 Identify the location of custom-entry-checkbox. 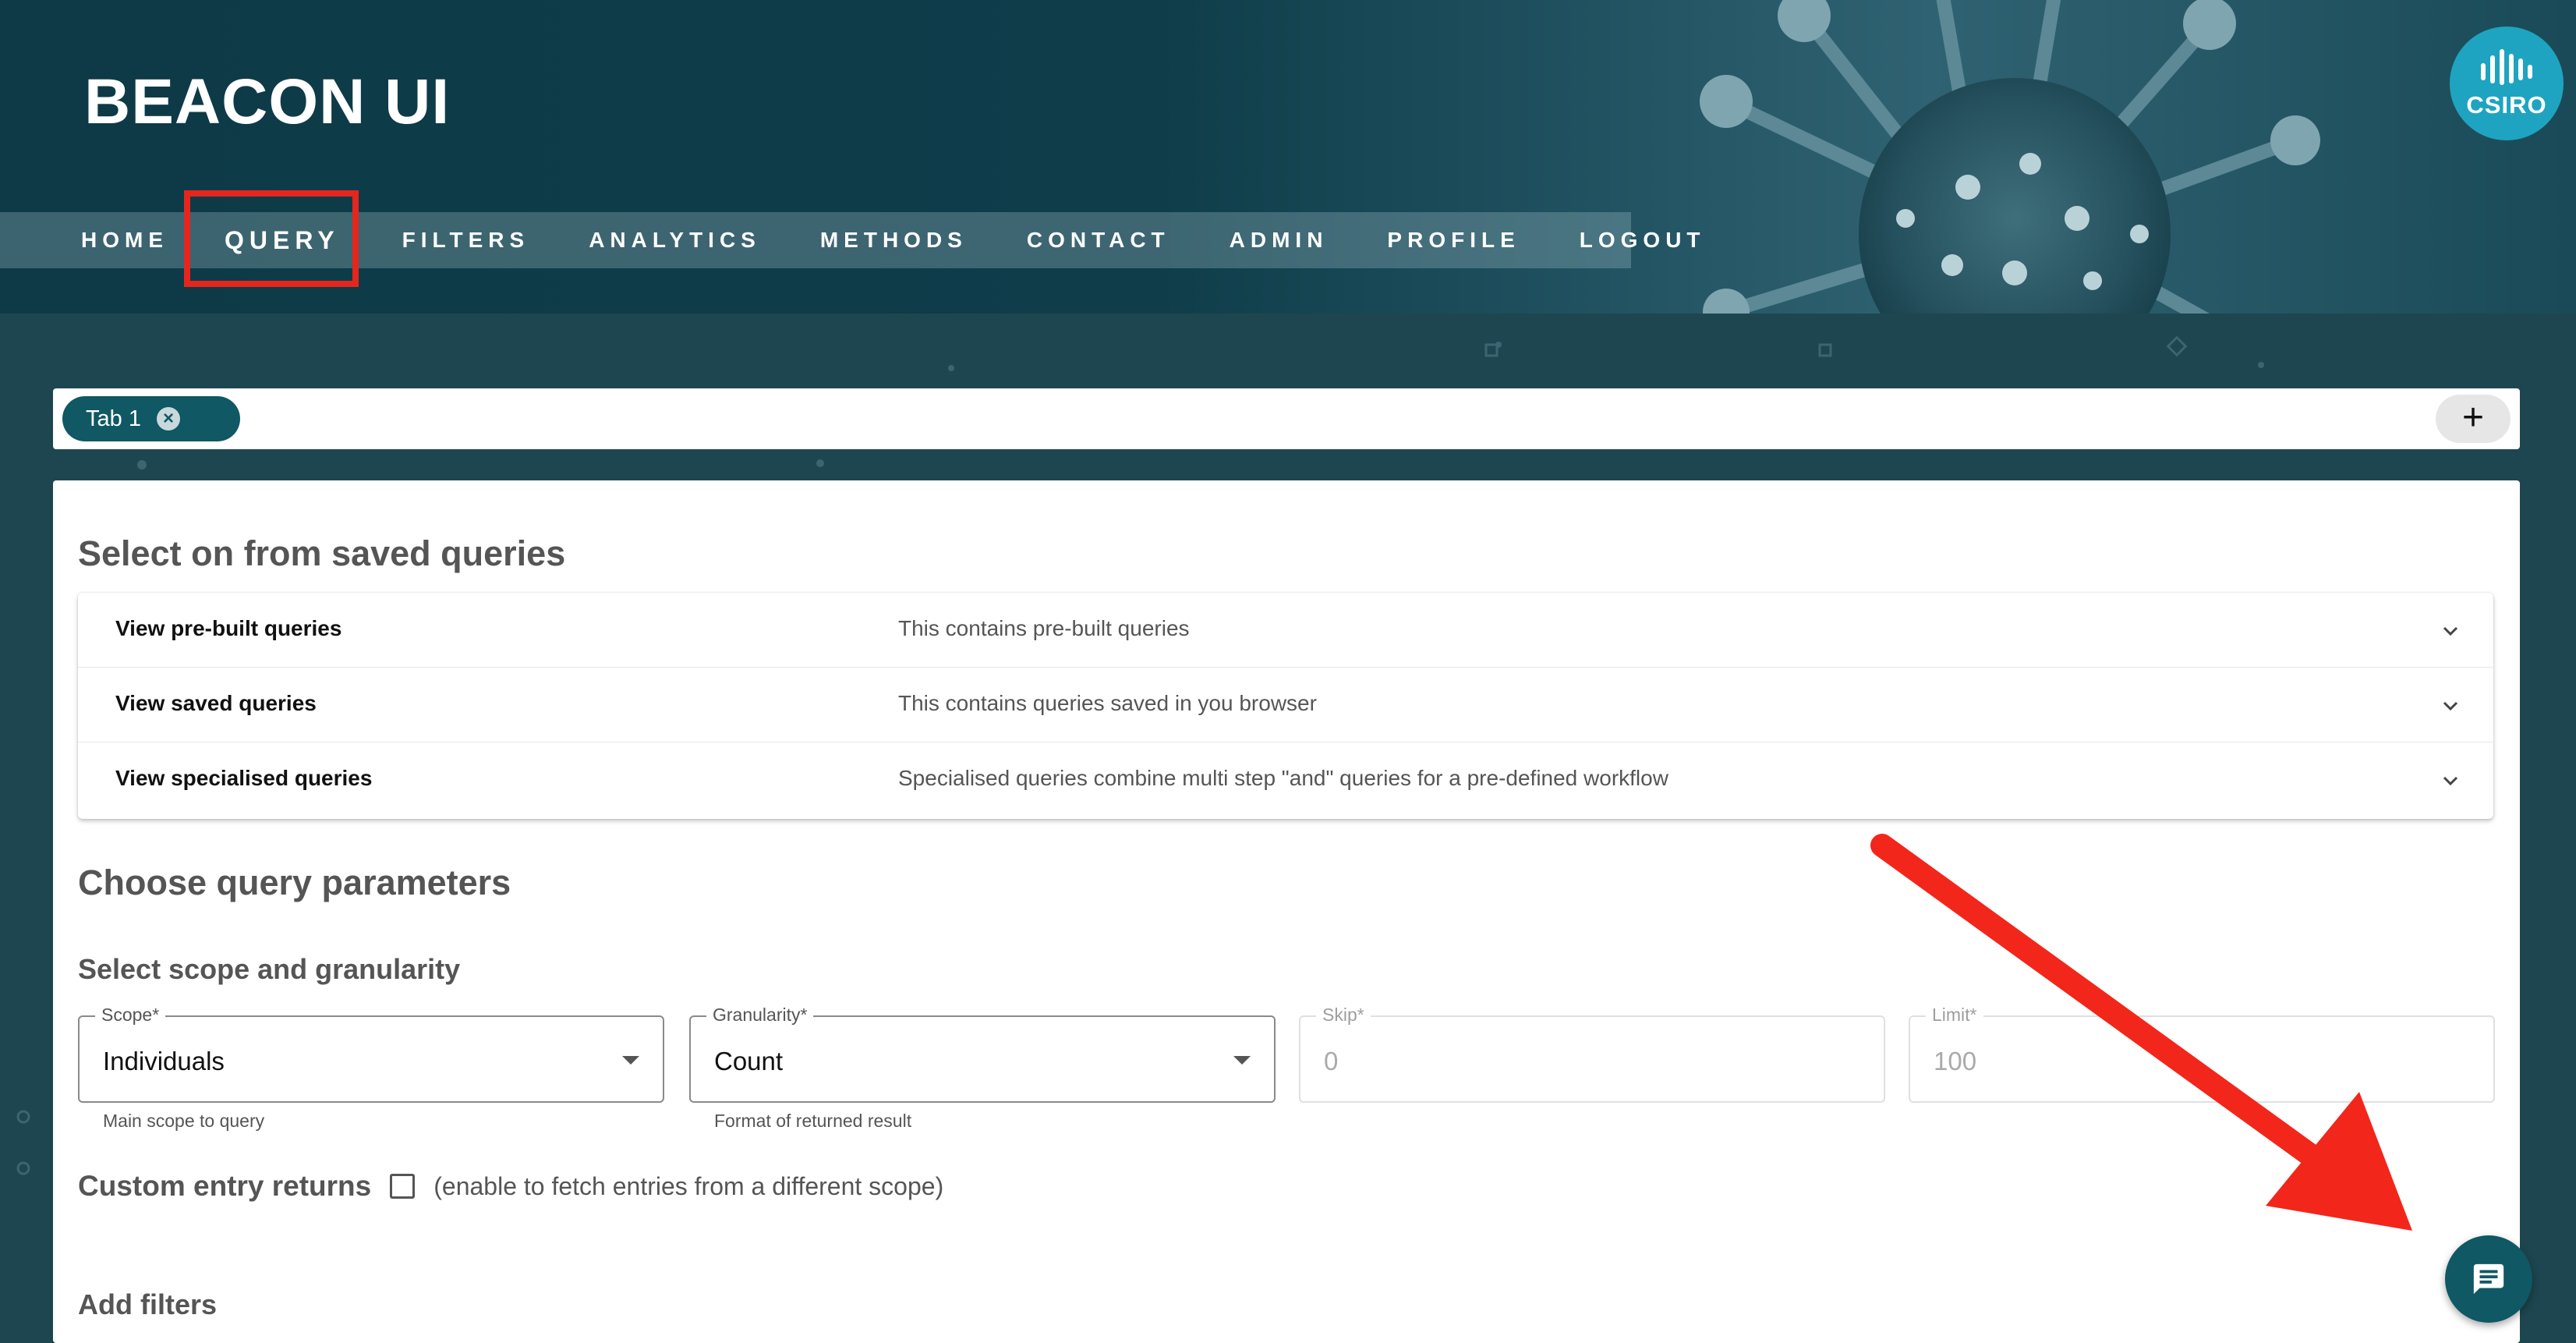
(403, 1186).